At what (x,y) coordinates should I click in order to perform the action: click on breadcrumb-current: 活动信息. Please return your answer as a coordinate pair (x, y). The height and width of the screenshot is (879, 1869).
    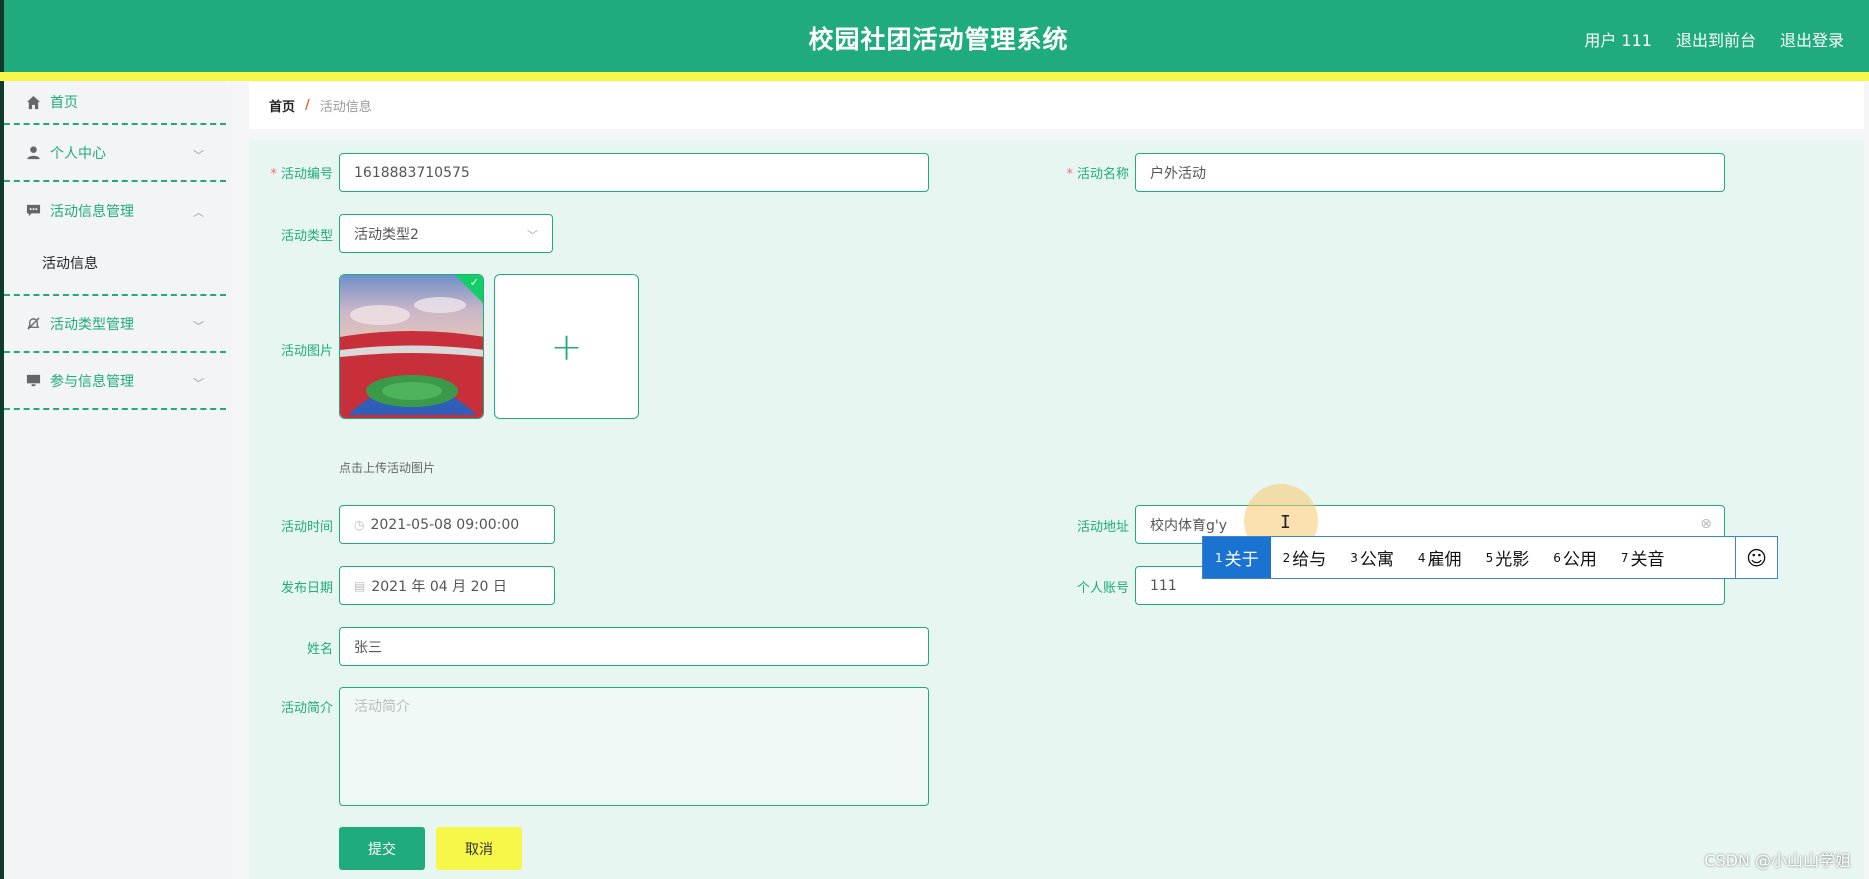
    Looking at the image, I should click on (345, 107).